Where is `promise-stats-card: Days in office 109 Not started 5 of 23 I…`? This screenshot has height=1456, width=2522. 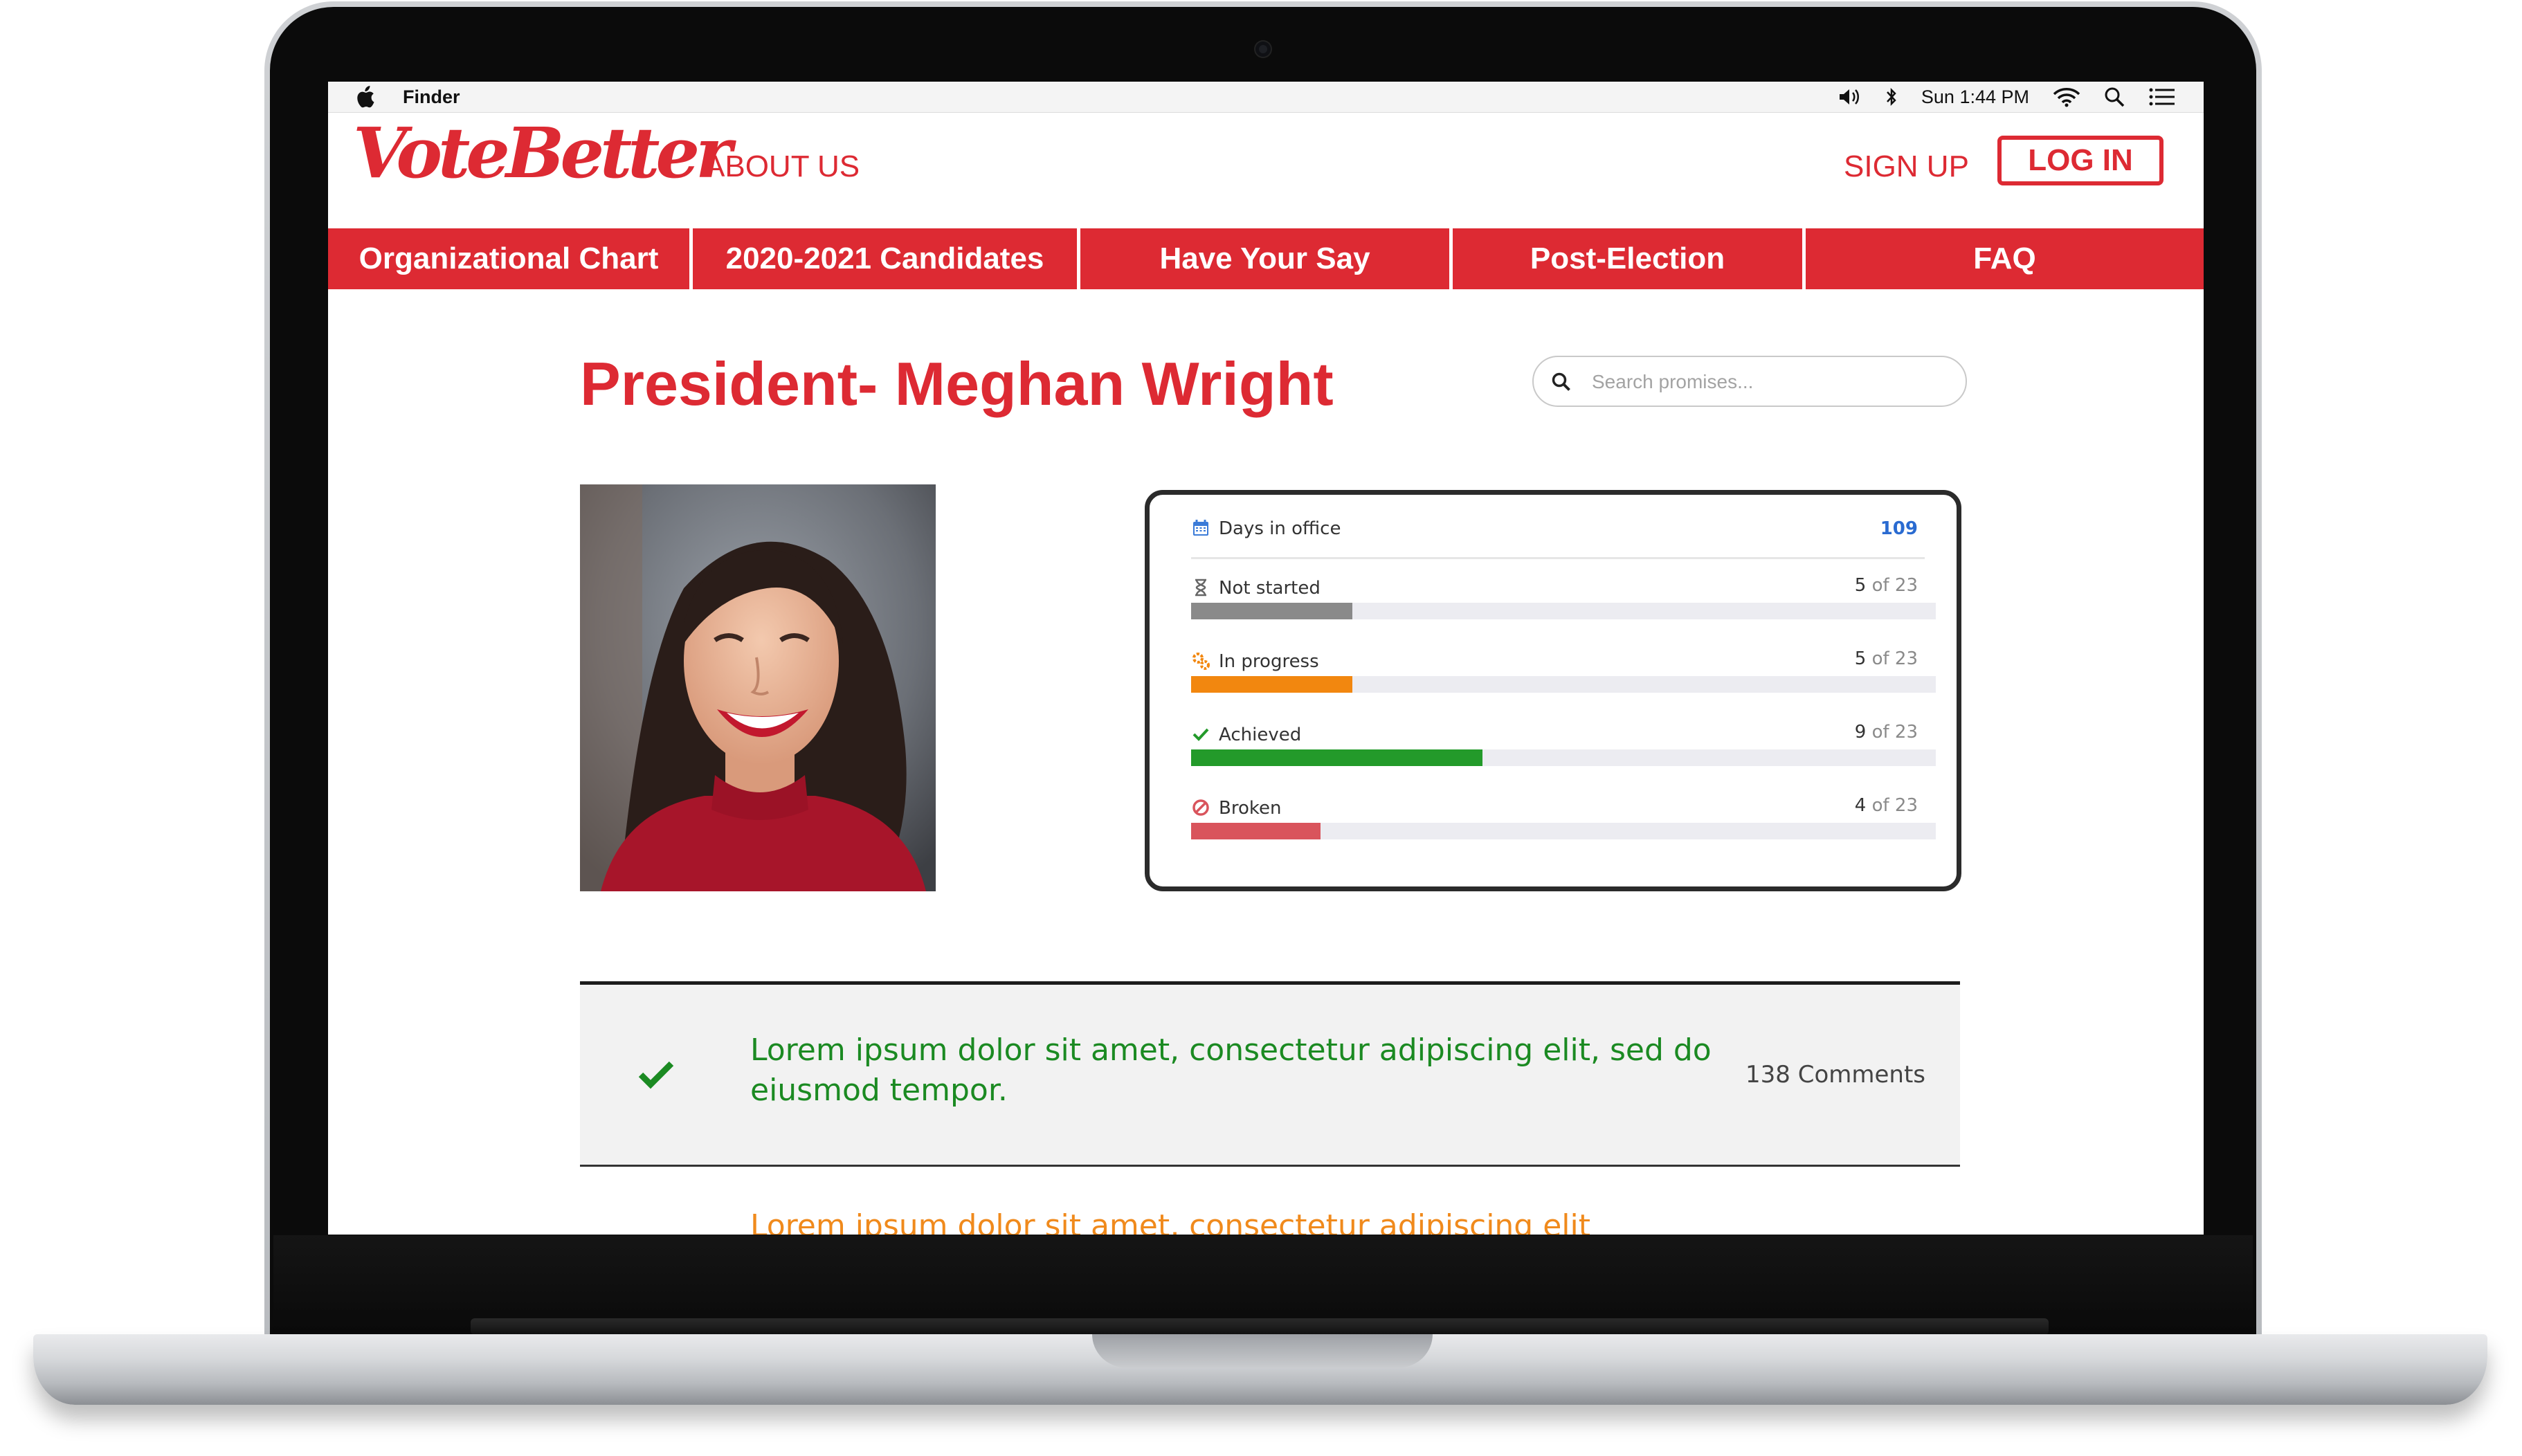 promise-stats-card: Days in office 109 Not started 5 of 23 I… is located at coordinates (1553, 690).